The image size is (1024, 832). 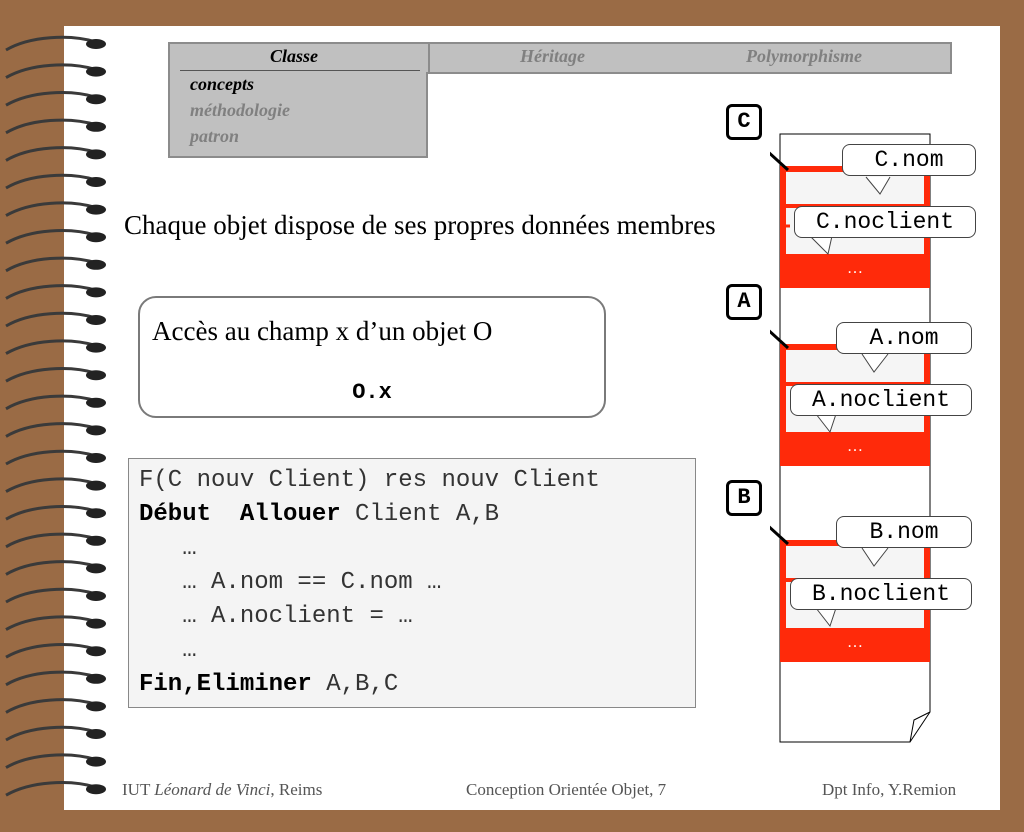 I want to click on object-label-c: C, so click(x=744, y=122).